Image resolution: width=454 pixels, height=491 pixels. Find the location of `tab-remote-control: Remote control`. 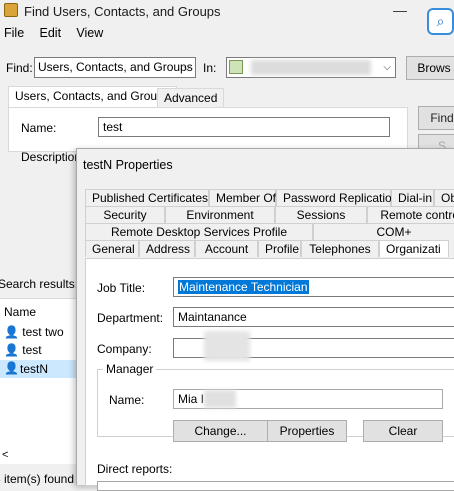

tab-remote-control: Remote control is located at coordinates (410, 214).